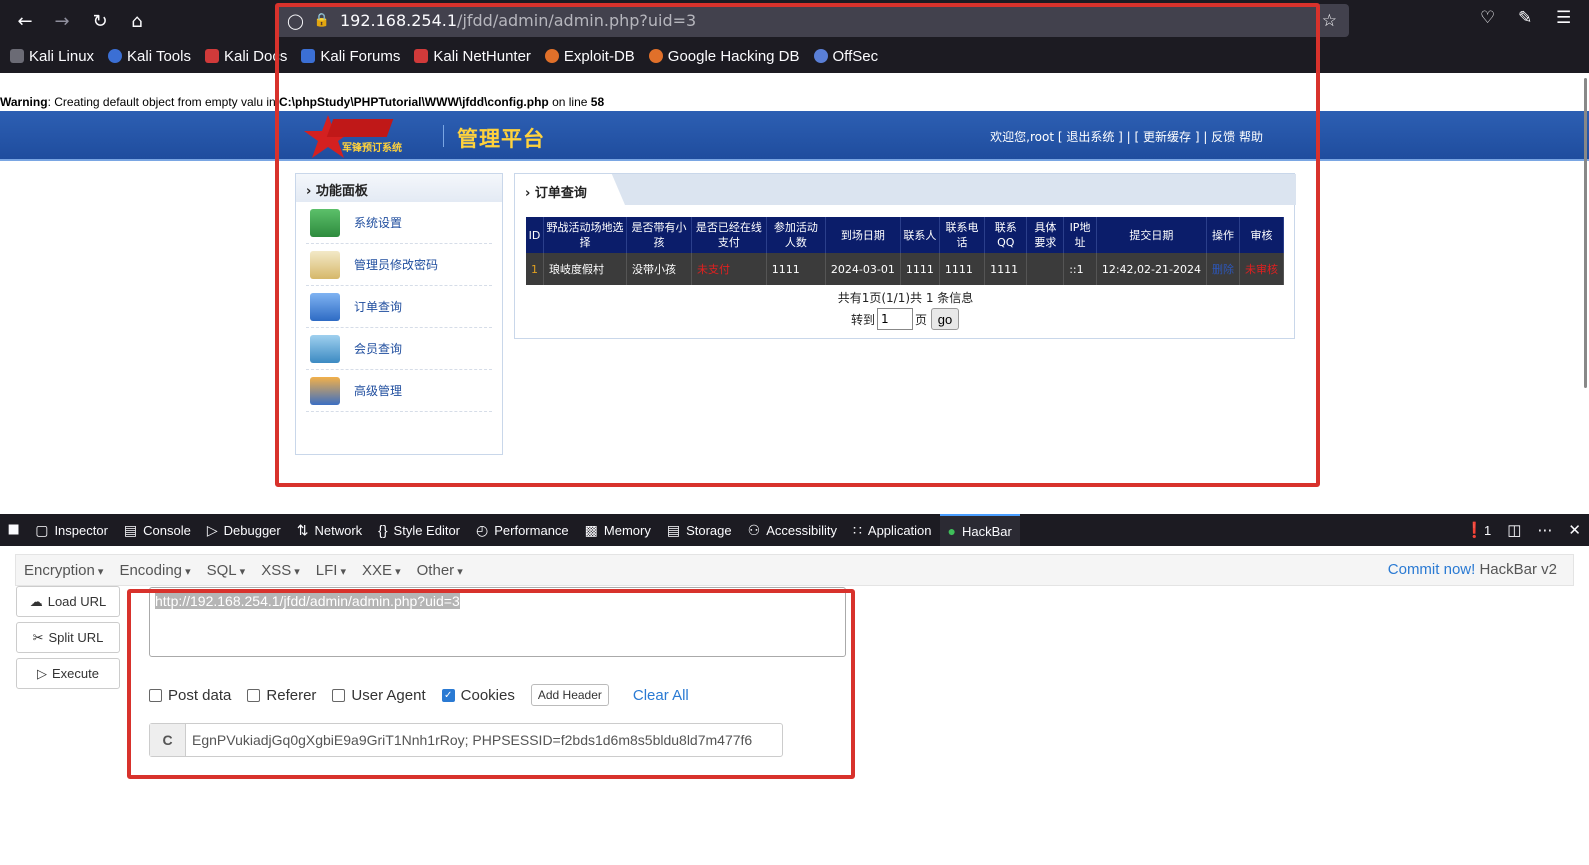 Image resolution: width=1589 pixels, height=865 pixels. What do you see at coordinates (979, 530) in the screenshot?
I see `tab-hackbar: ● HackBar` at bounding box center [979, 530].